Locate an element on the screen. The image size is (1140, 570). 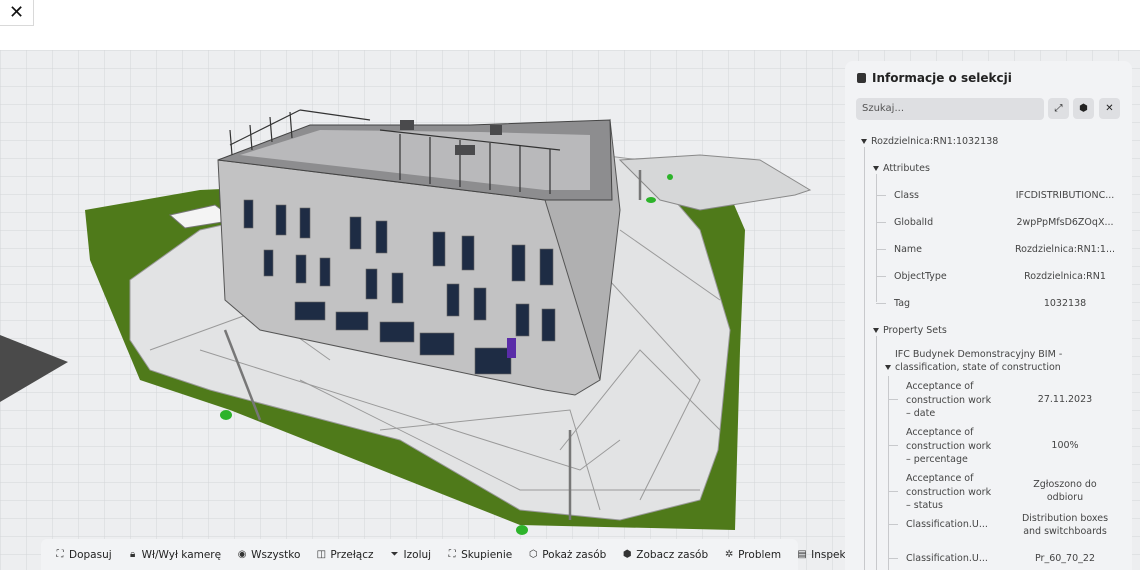
property-sets-label: Property Sets is located at coordinates (915, 330).